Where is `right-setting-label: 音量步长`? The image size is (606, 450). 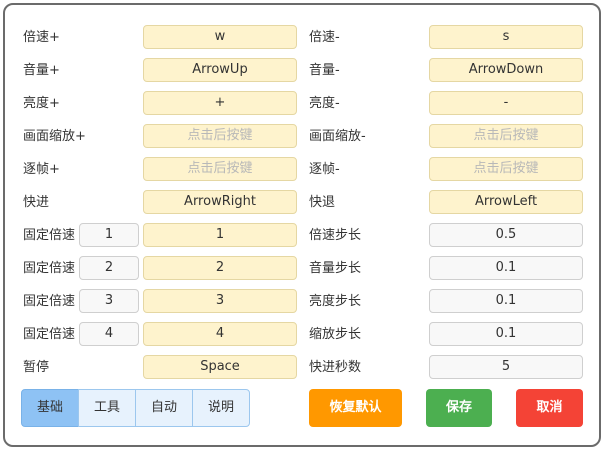
right-setting-label: 音量步长 is located at coordinates (335, 268).